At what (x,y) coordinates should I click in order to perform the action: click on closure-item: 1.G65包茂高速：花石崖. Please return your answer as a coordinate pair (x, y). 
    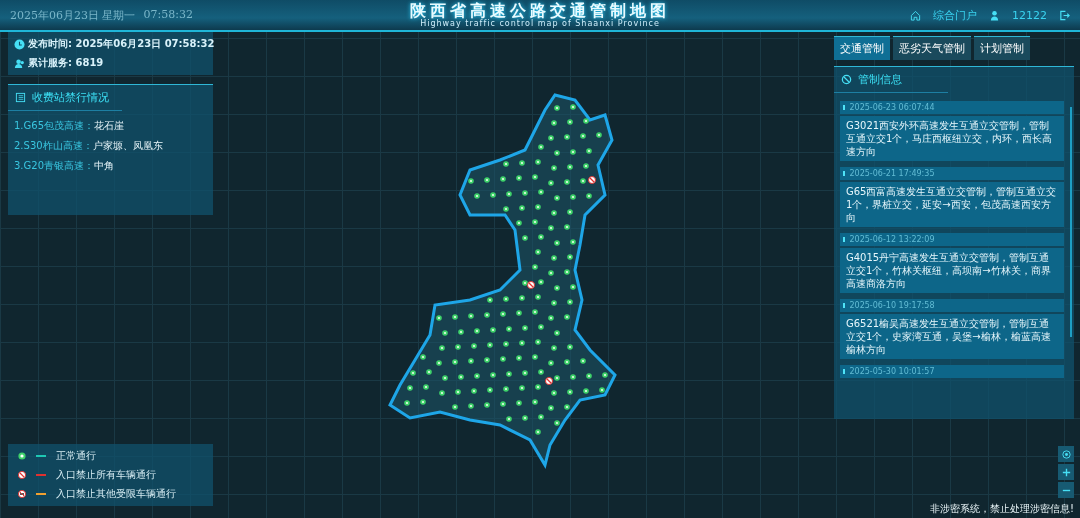
    Looking at the image, I should click on (69, 126).